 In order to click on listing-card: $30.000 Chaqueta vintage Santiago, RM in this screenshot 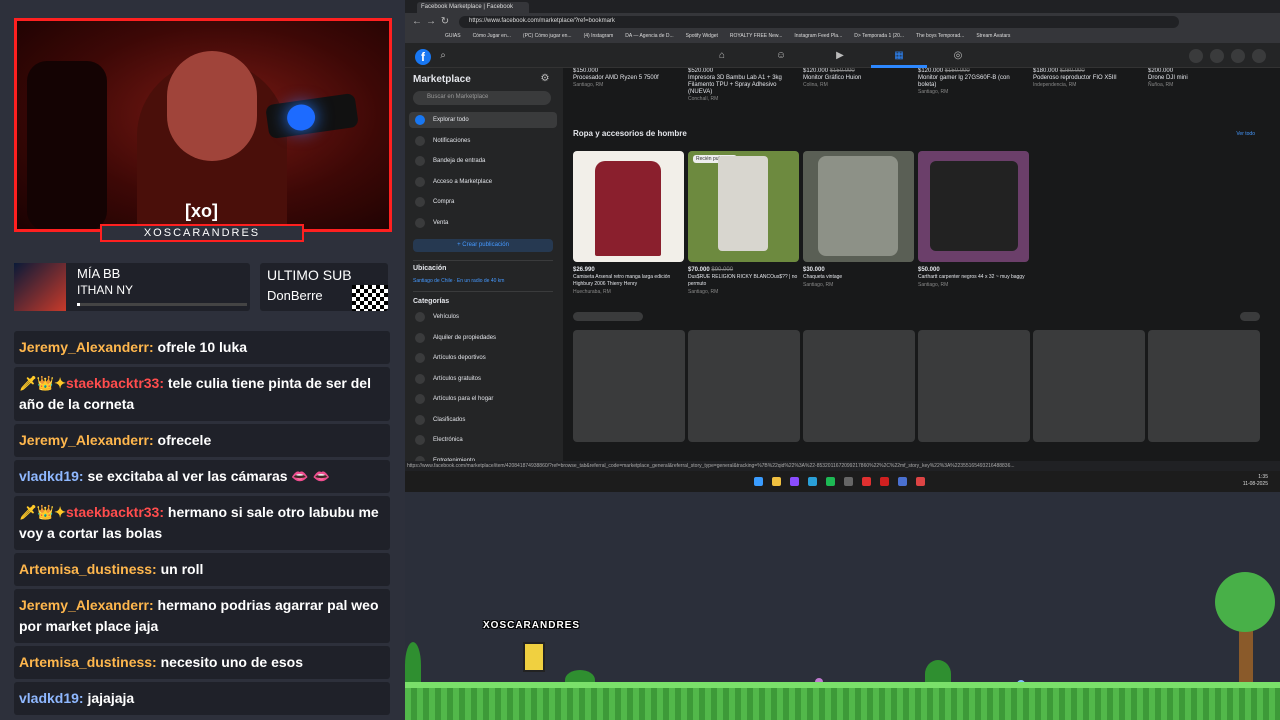, I will do `click(858, 219)`.